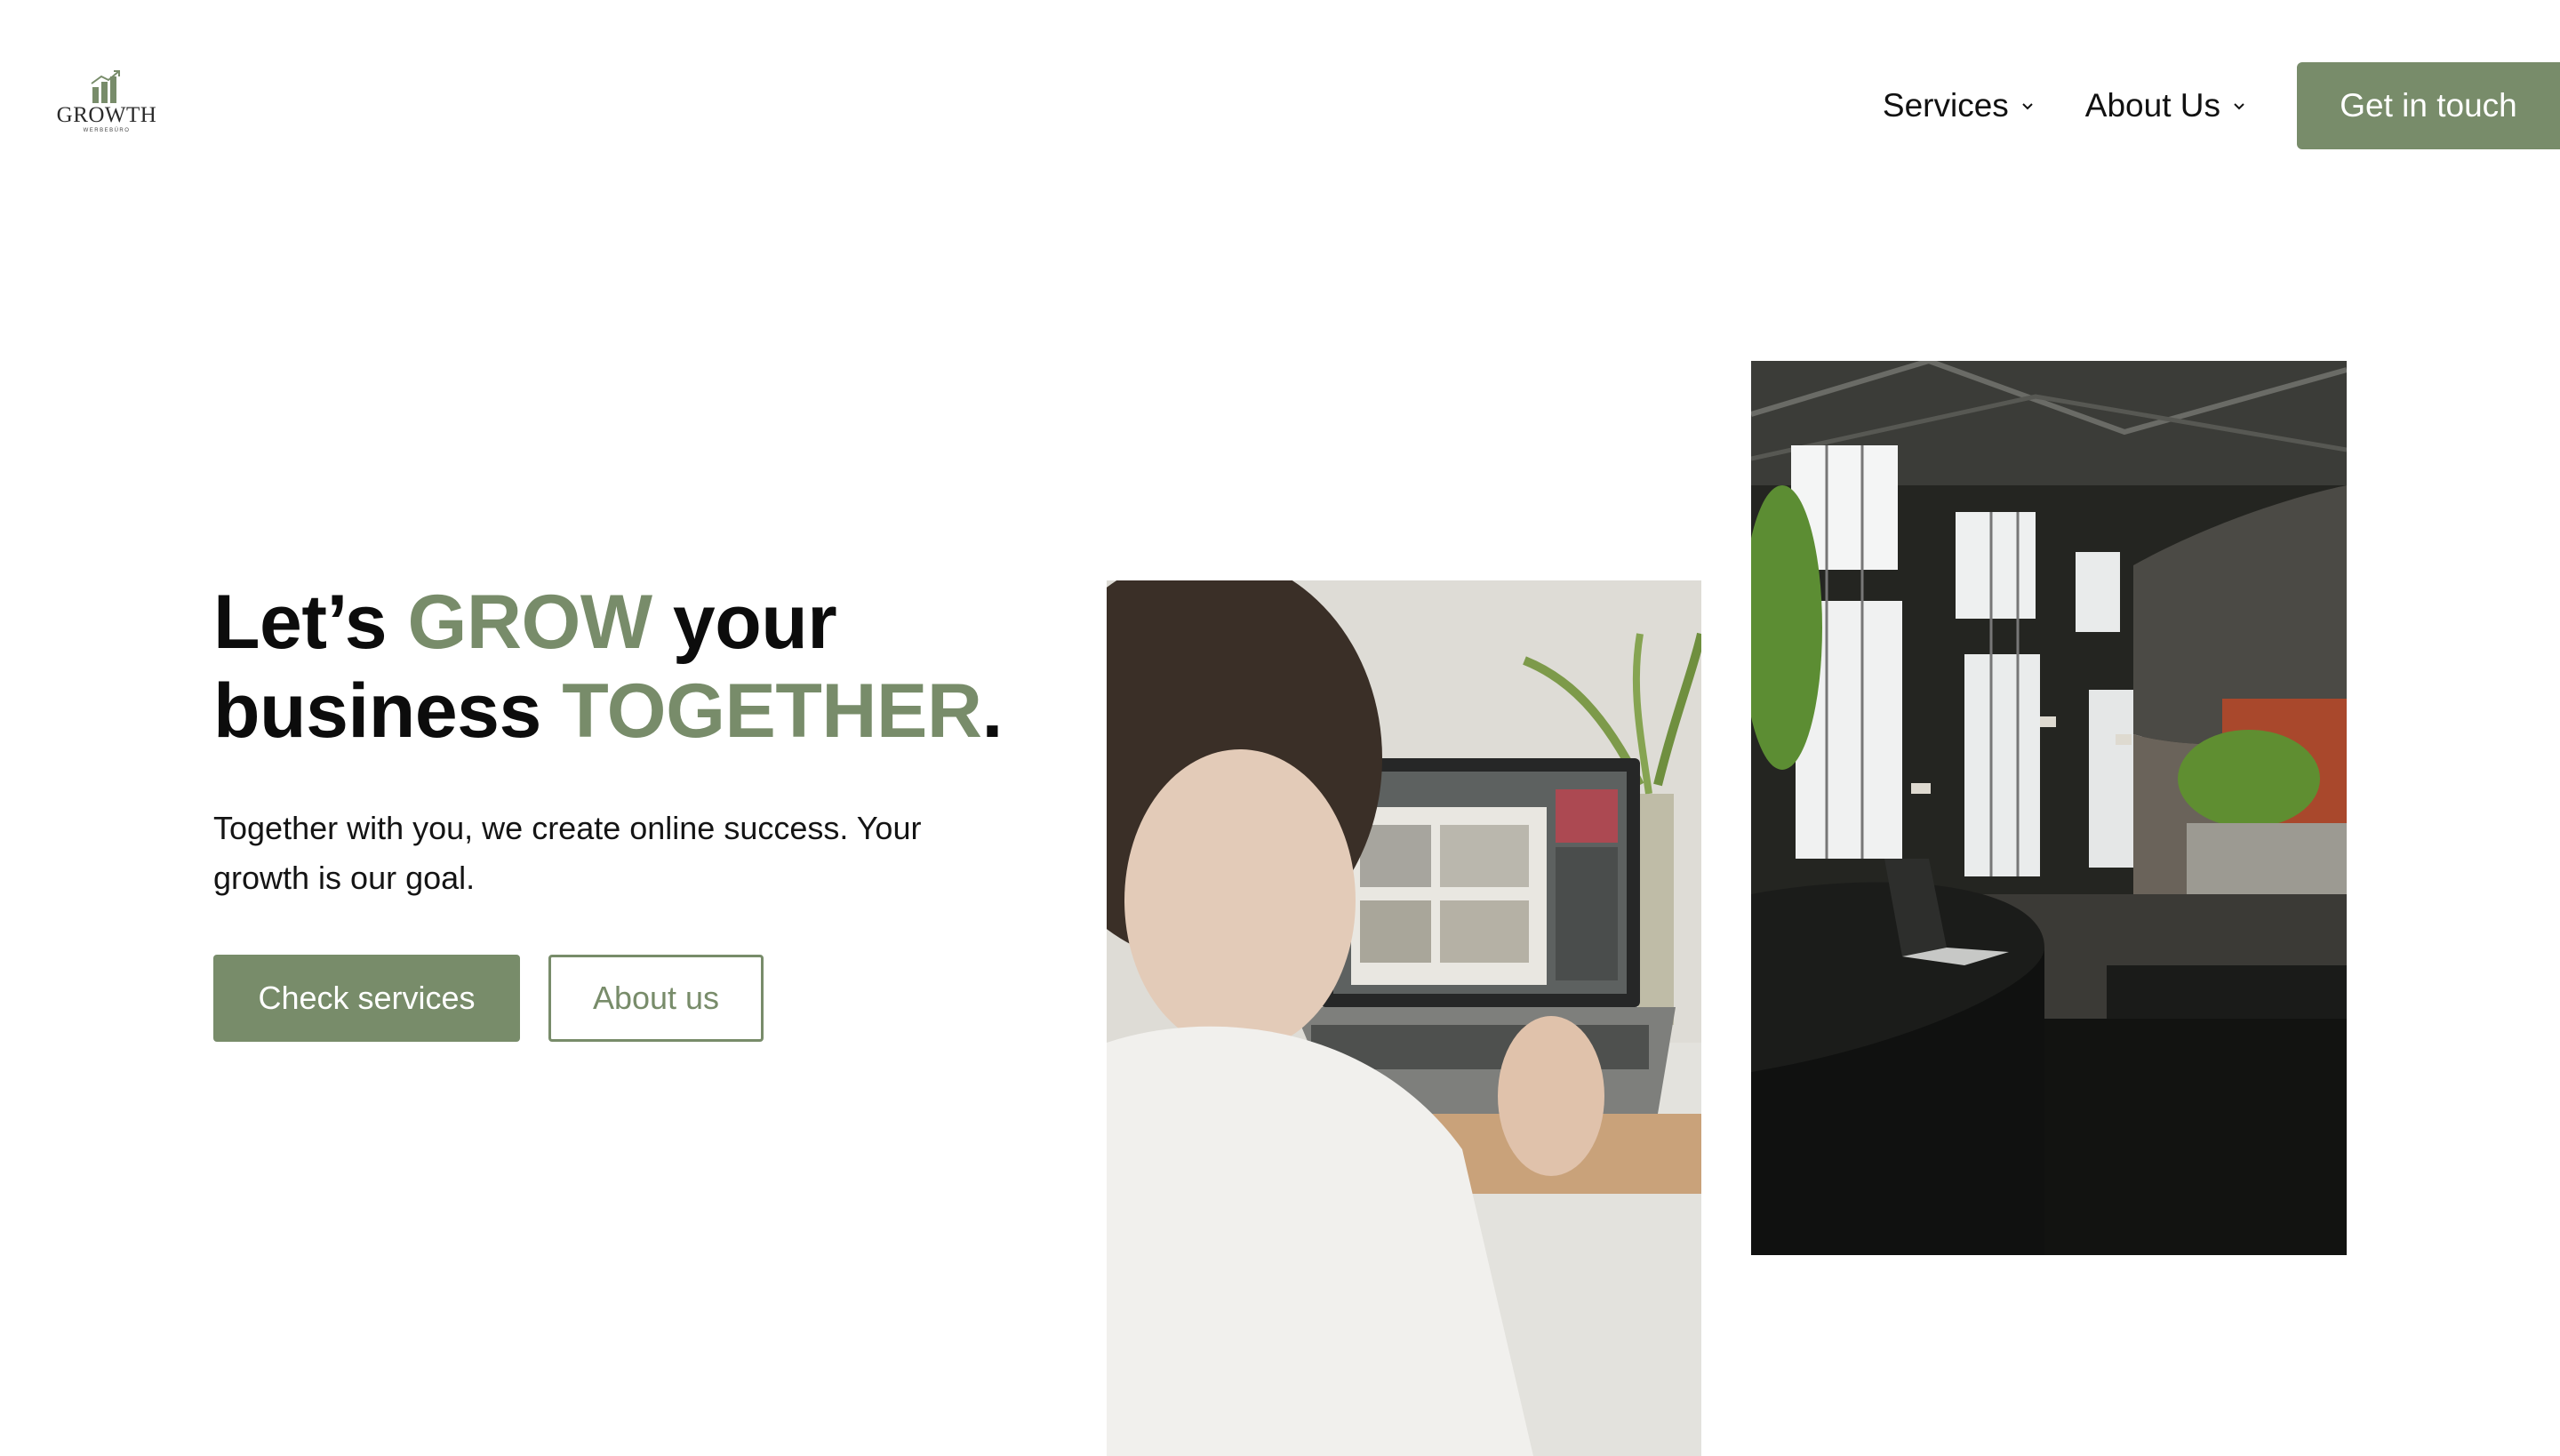 The width and height of the screenshot is (2560, 1456). I want to click on logo-wordmark: GROWTH, so click(106, 115).